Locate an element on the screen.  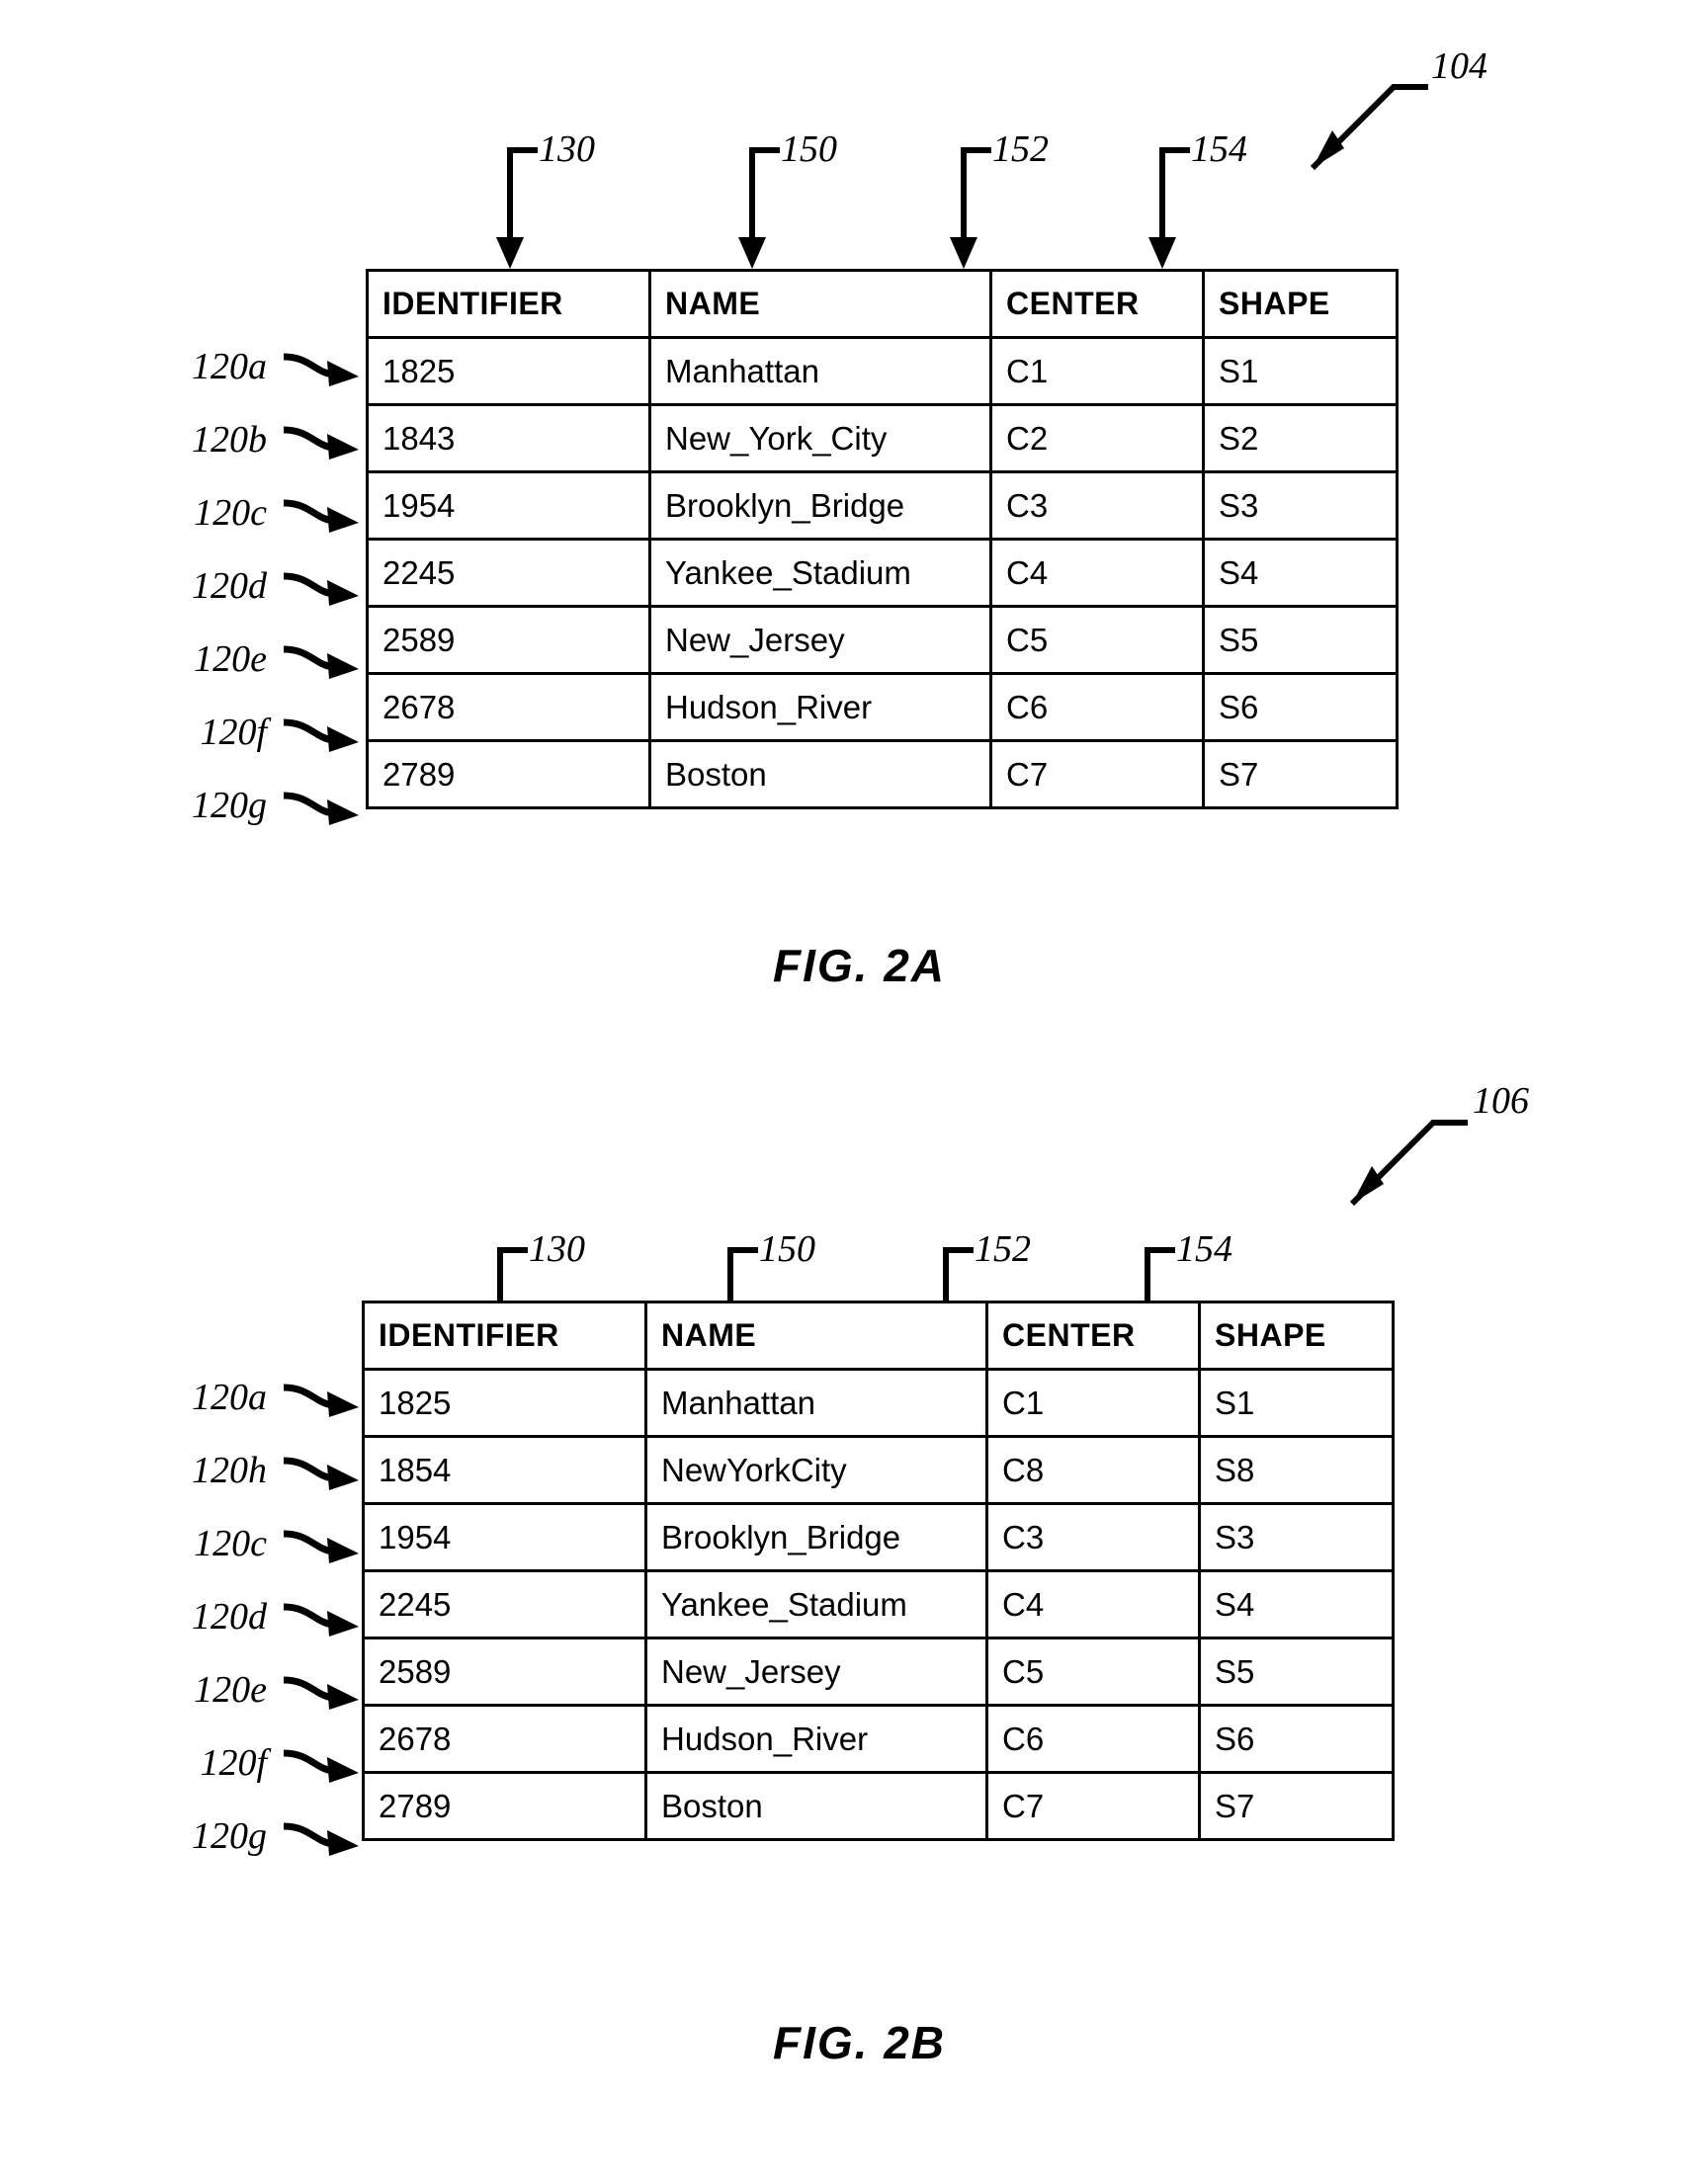
cell-name: Hudson_River is located at coordinates (820, 707).